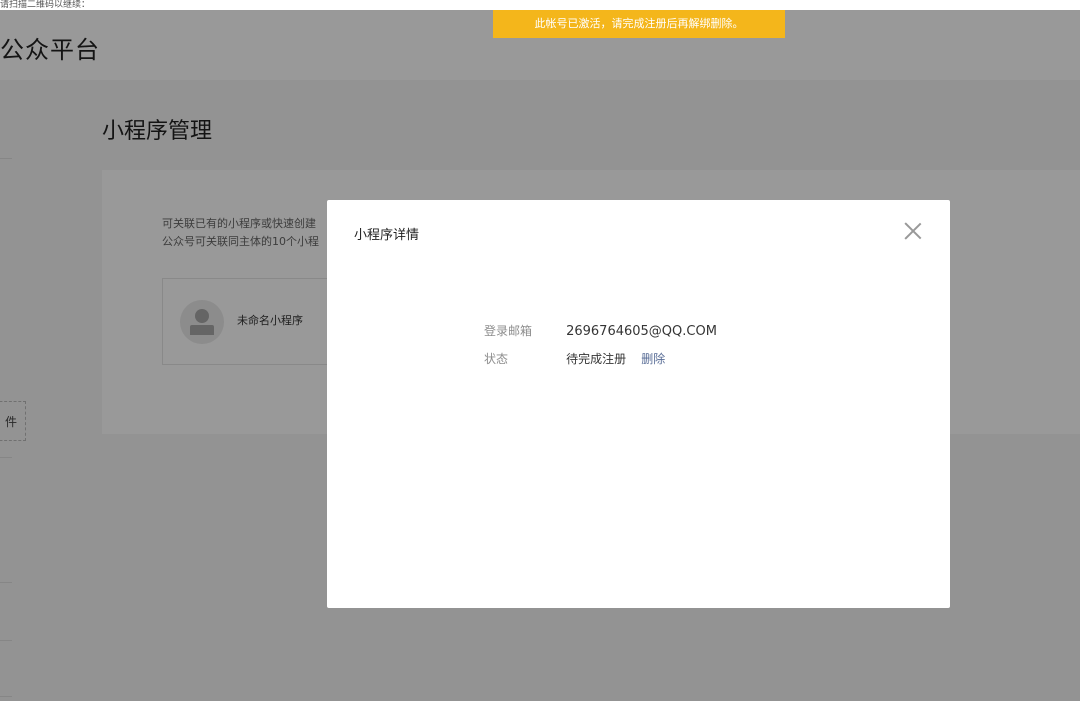 Image resolution: width=1080 pixels, height=701 pixels. What do you see at coordinates (45, 5) in the screenshot?
I see `top-notice-text: 请扫描二维码以继续：` at bounding box center [45, 5].